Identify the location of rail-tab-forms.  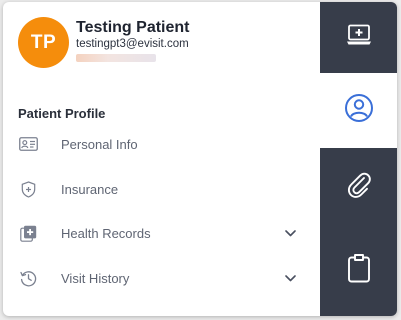
(358, 270).